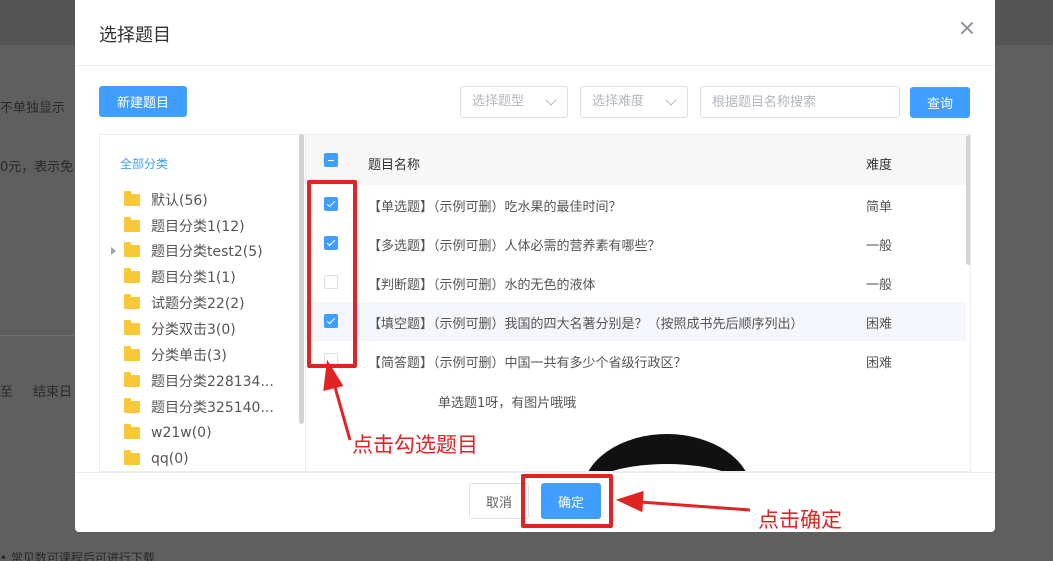  I want to click on annotation-checkbox-highlight, so click(332, 274).